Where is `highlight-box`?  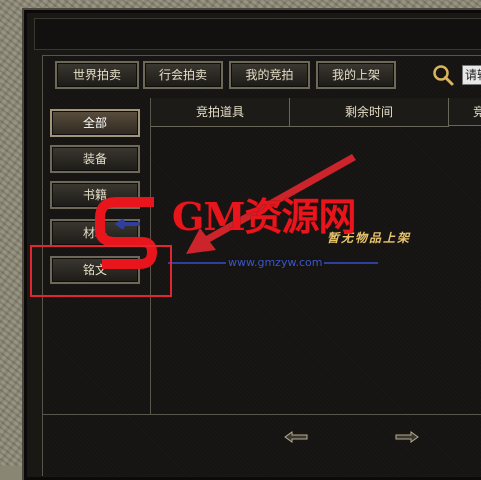
highlight-box is located at coordinates (101, 271).